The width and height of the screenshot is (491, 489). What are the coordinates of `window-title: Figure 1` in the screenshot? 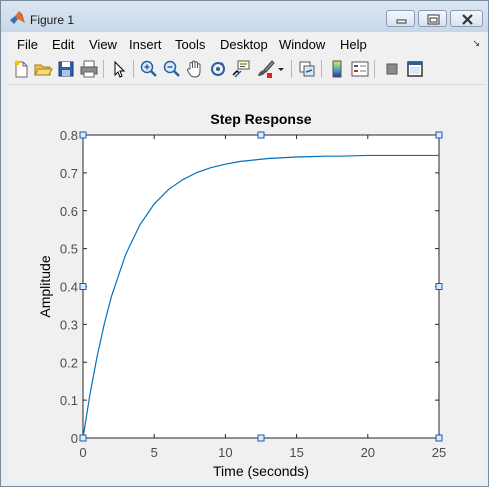 It's located at (52, 20).